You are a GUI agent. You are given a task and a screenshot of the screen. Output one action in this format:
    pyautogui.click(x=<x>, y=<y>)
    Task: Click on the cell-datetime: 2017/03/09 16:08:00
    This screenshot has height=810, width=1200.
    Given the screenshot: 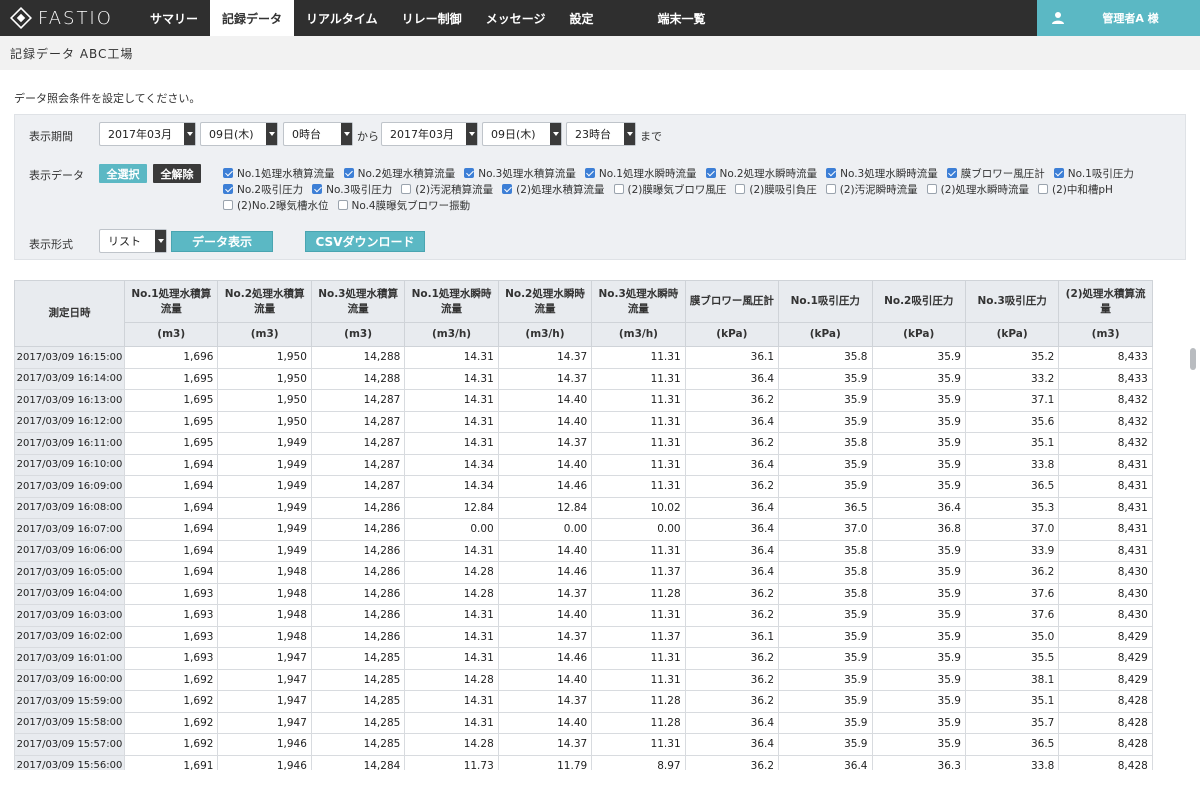 What is the action you would take?
    pyautogui.click(x=69, y=507)
    